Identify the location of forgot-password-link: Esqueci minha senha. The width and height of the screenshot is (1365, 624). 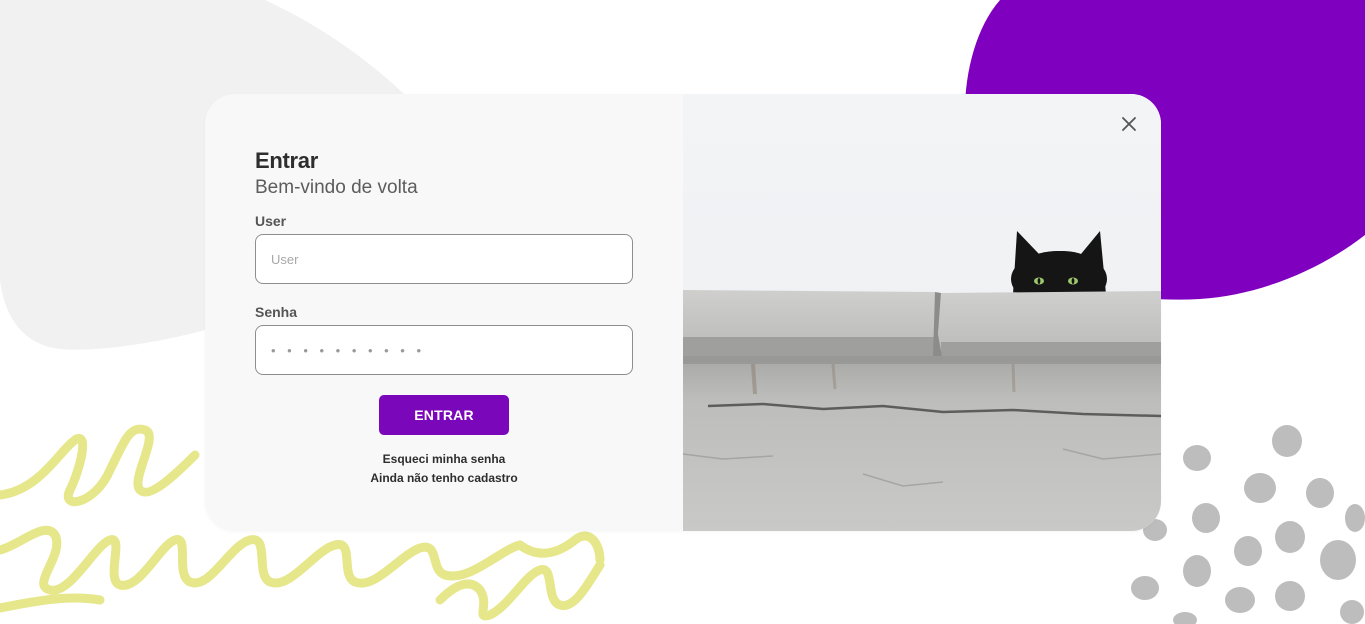
(444, 459).